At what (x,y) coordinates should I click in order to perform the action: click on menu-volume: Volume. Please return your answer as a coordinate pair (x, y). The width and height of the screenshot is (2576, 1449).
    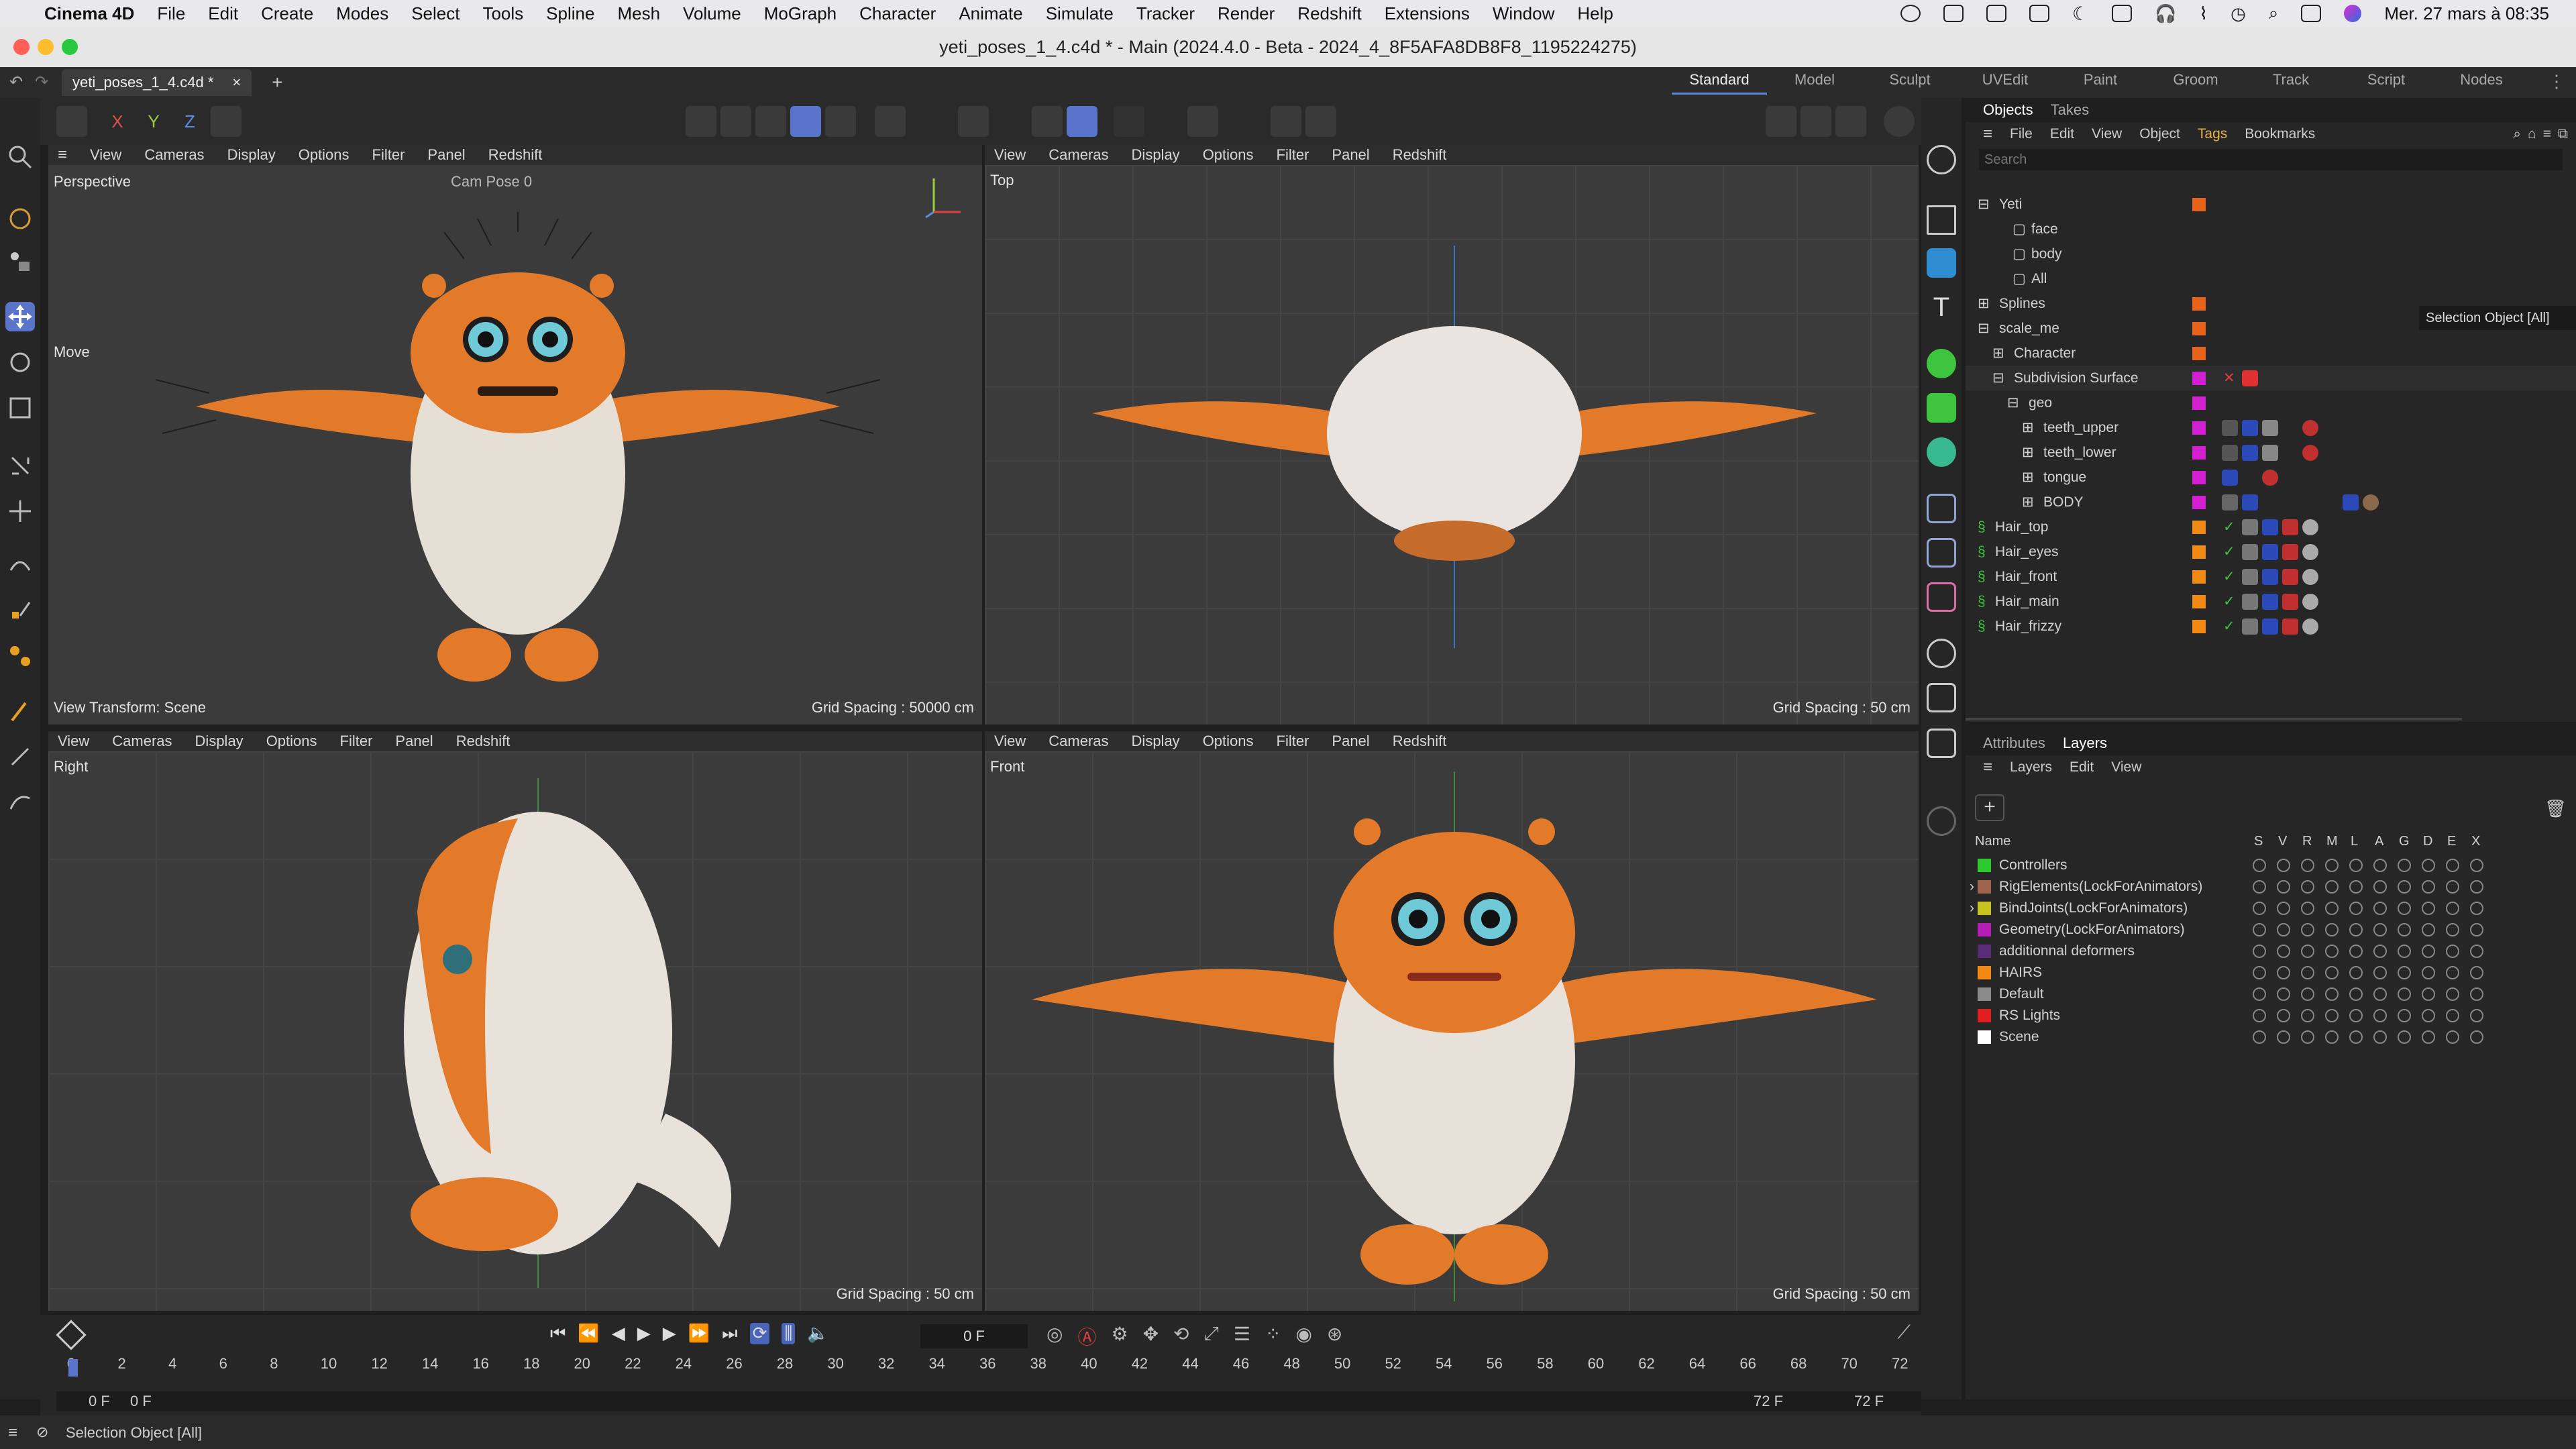
    Looking at the image, I should click on (712, 13).